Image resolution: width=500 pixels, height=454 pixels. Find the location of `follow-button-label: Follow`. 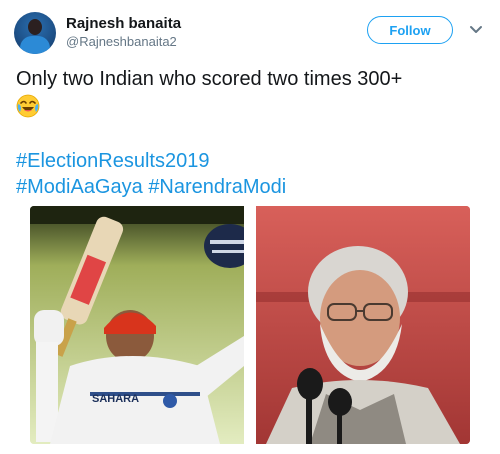

follow-button-label: Follow is located at coordinates (410, 30).